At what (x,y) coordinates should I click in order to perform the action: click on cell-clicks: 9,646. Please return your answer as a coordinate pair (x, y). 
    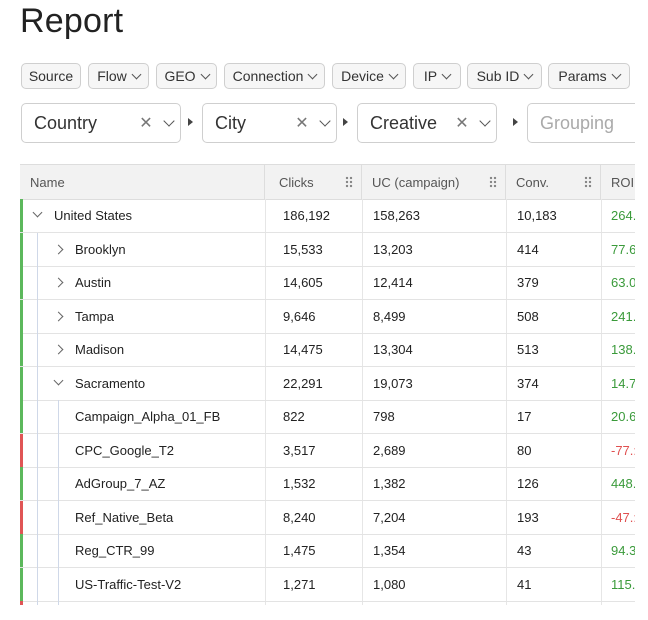
    Looking at the image, I should click on (299, 316).